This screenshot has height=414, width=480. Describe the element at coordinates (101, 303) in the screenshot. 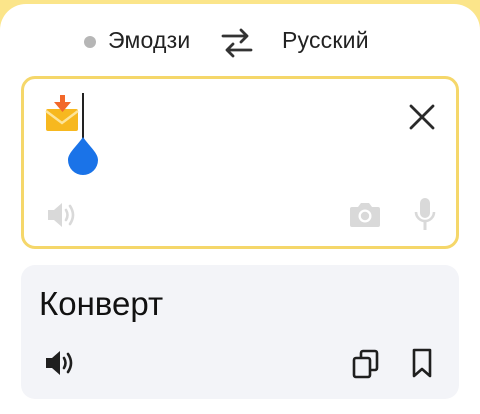

I see `translation-text: Конверт` at that location.